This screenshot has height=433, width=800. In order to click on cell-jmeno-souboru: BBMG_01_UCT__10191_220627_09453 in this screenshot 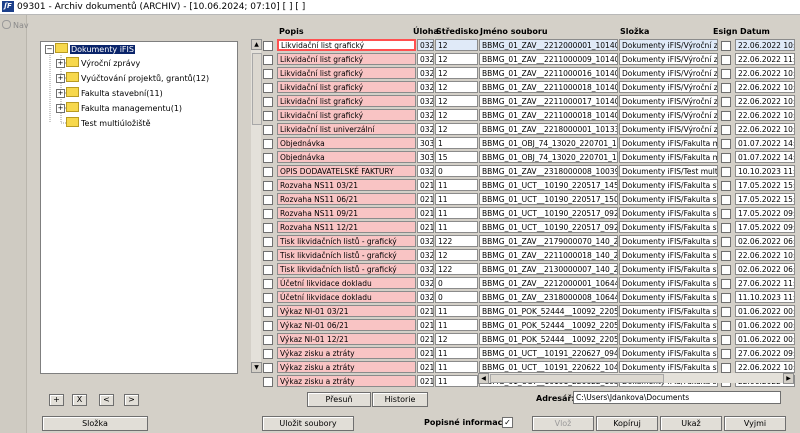, I will do `click(548, 353)`.